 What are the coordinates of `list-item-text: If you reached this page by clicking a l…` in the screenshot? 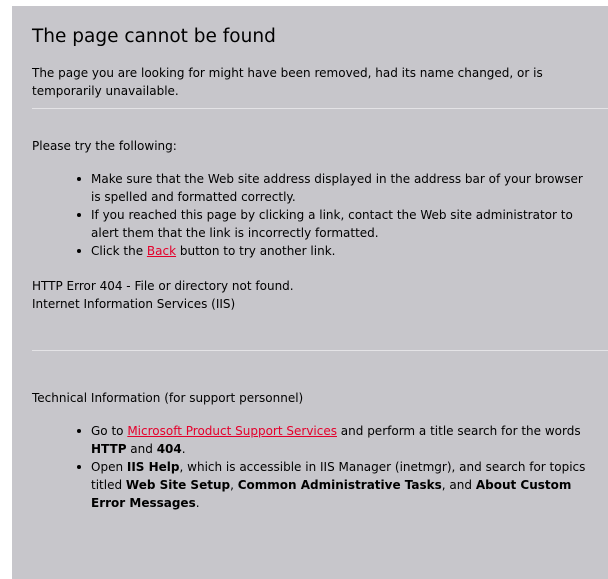 It's located at (332, 224).